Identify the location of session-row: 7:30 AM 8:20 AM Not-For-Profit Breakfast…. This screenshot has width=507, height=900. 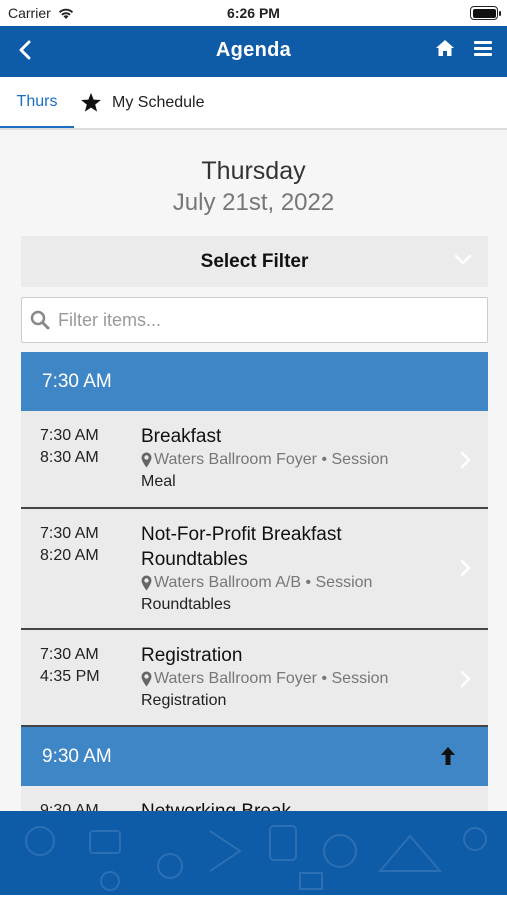
(254, 569).